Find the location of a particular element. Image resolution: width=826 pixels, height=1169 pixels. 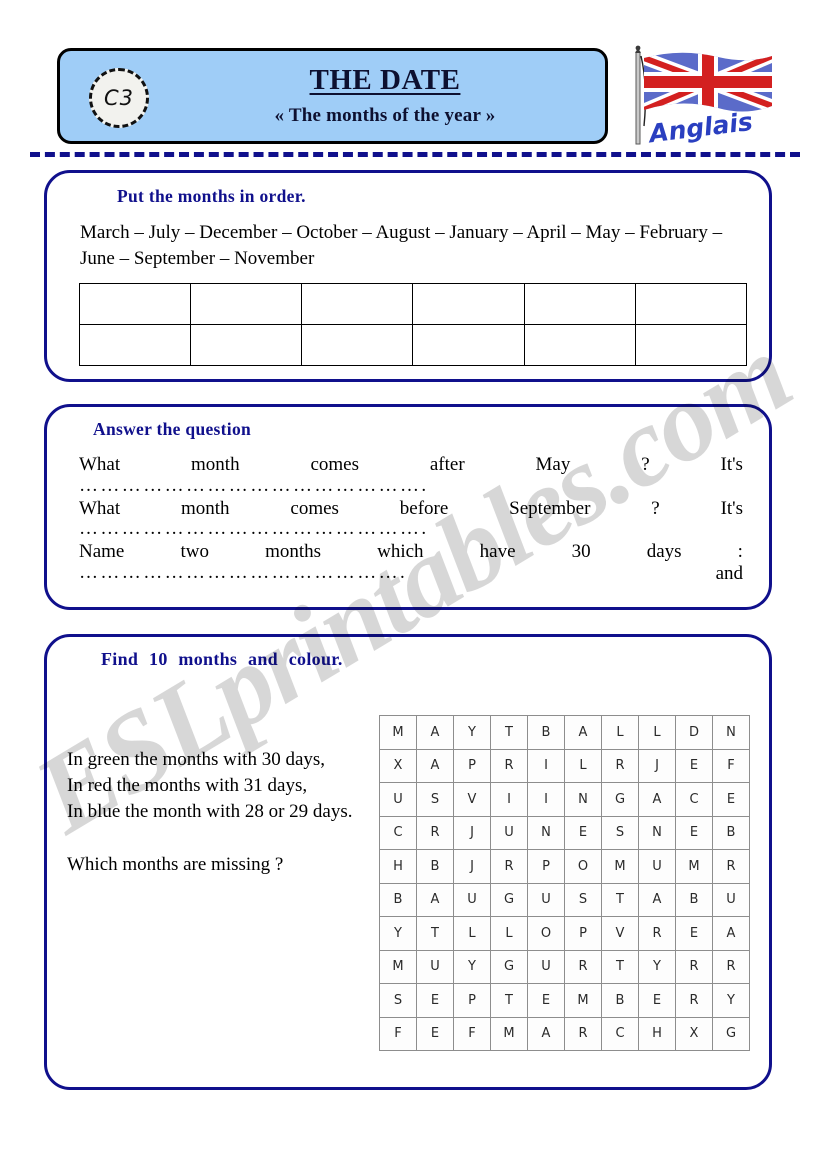

wordsearch-cell: H is located at coordinates (398, 866).